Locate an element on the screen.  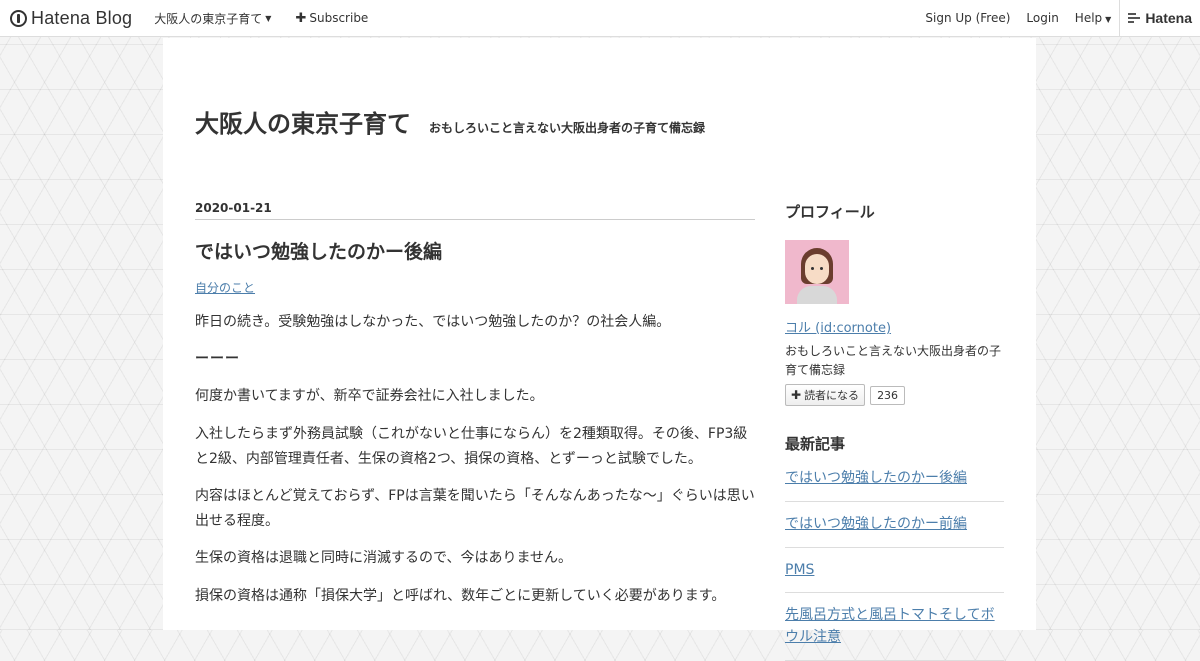
blog-name-label: 大阪人の東京子育て is located at coordinates (208, 18).